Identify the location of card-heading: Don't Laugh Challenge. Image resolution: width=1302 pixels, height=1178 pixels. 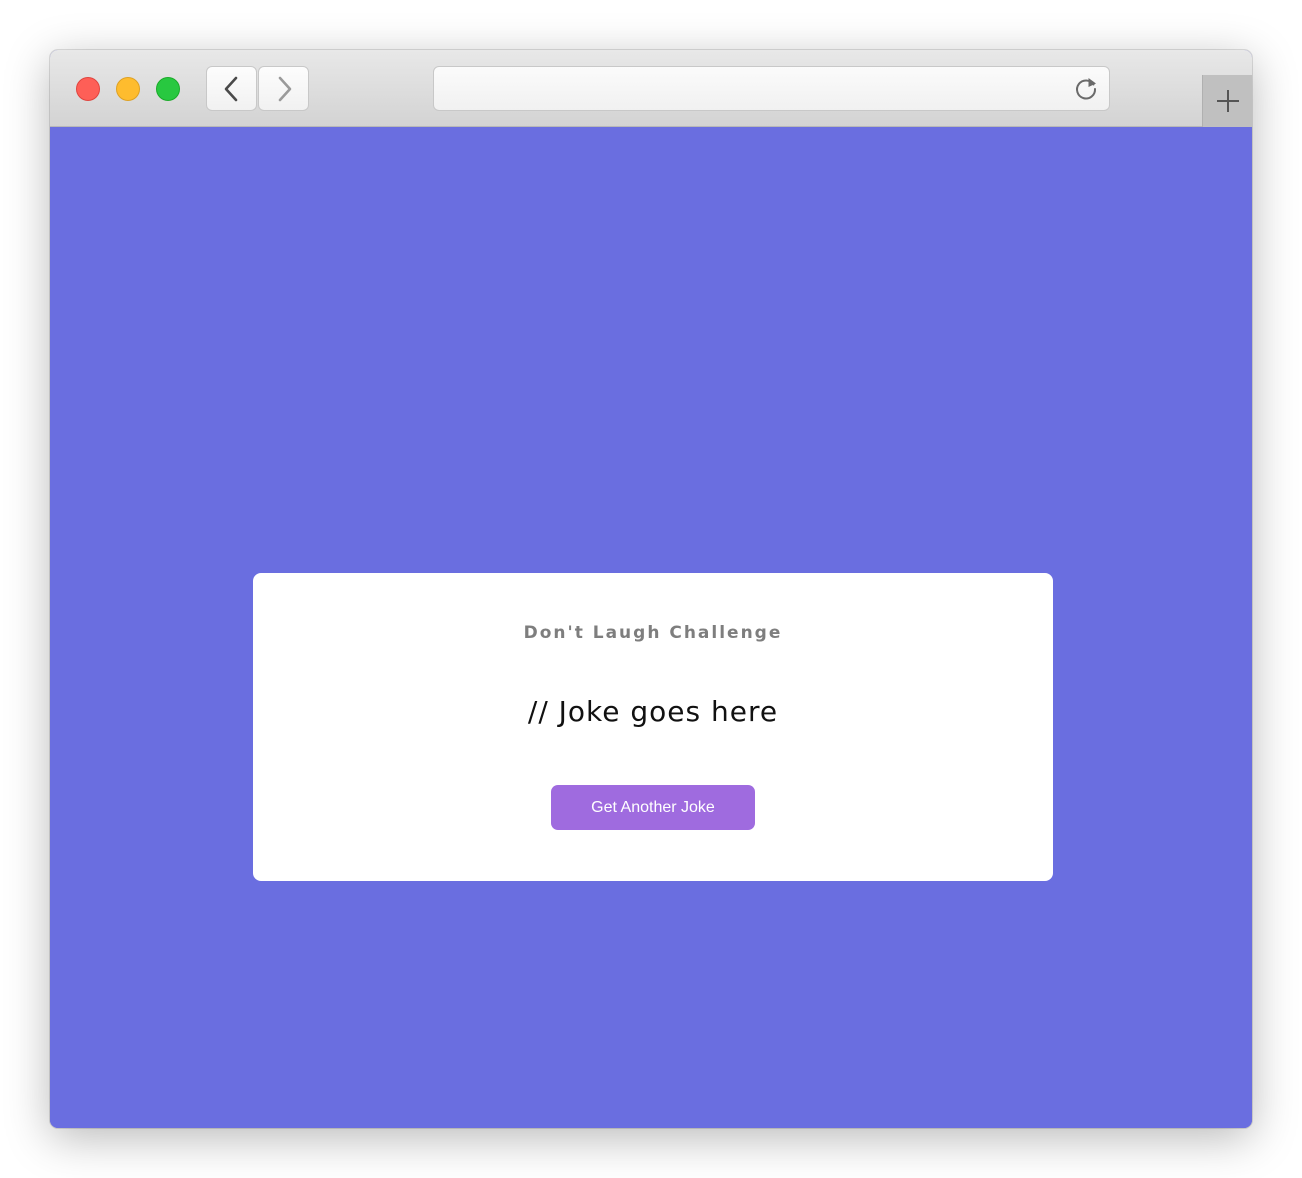
(653, 633).